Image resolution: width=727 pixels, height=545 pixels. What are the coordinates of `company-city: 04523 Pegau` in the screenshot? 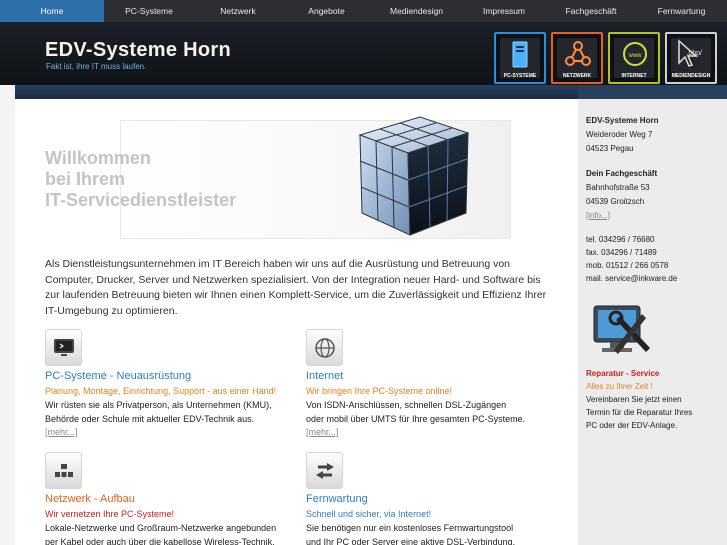 It's located at (610, 148).